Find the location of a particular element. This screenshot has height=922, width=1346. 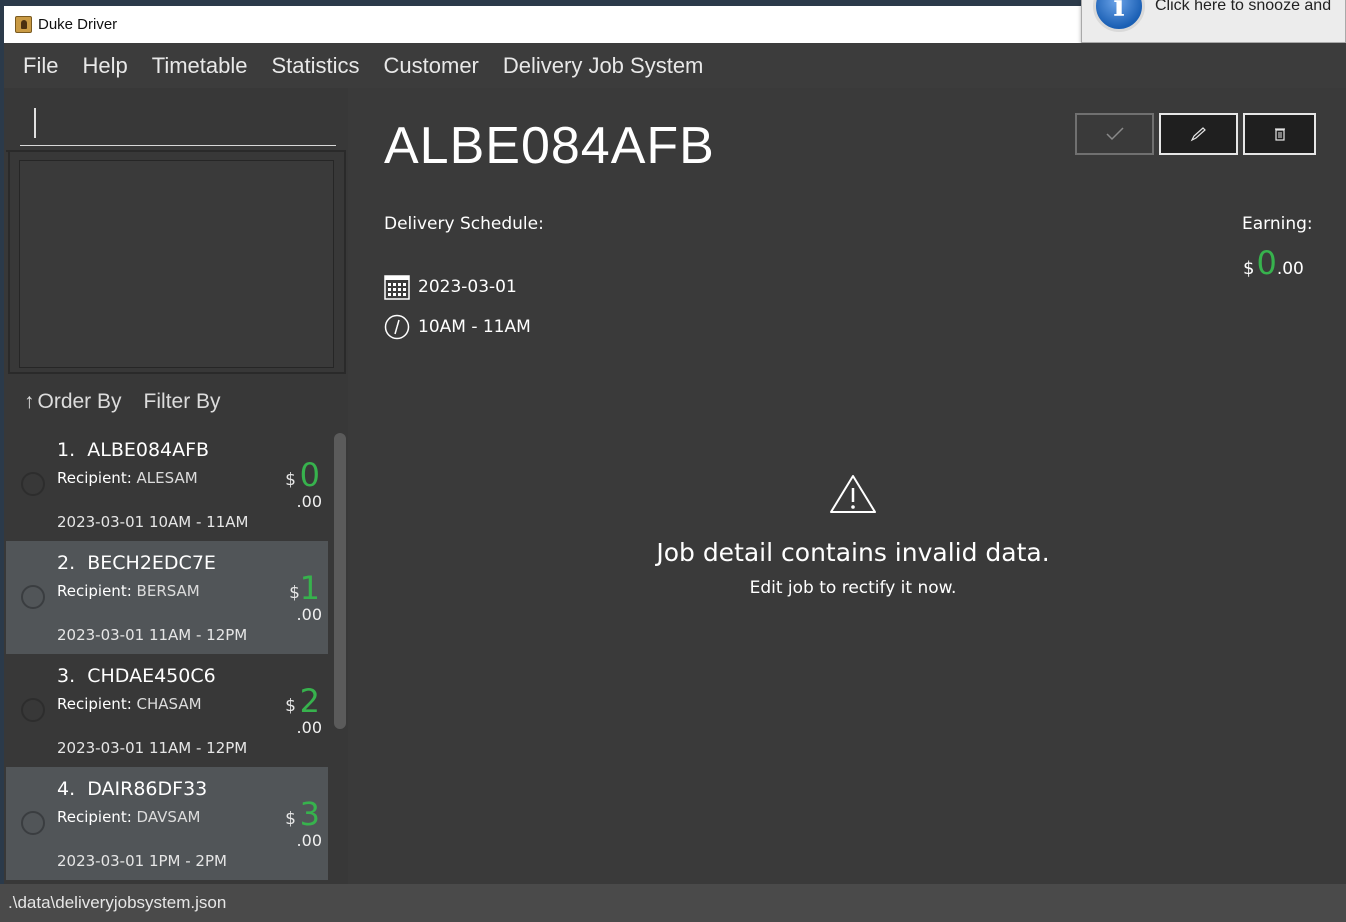

calendar-icon is located at coordinates (397, 287).